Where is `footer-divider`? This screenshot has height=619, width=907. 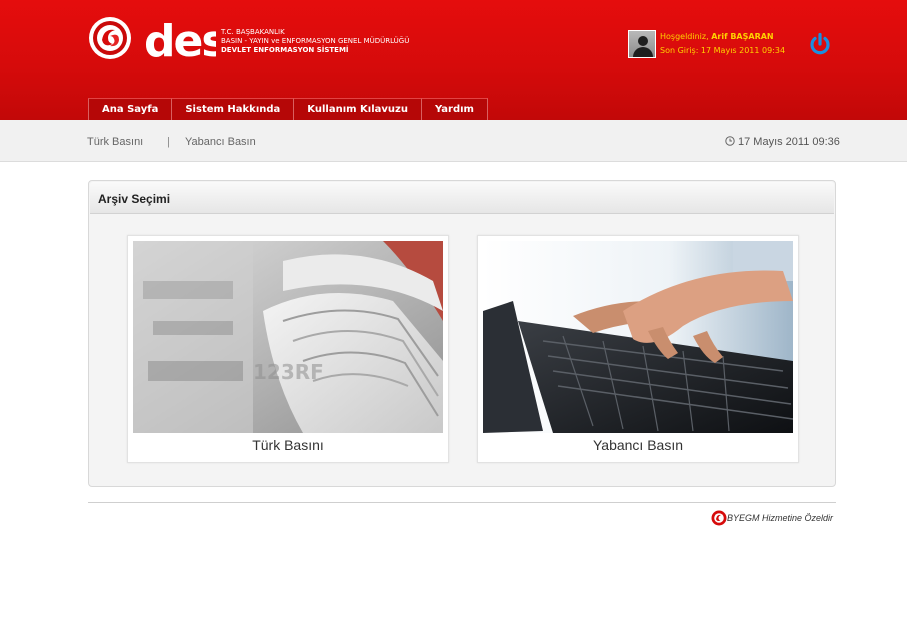 footer-divider is located at coordinates (462, 502).